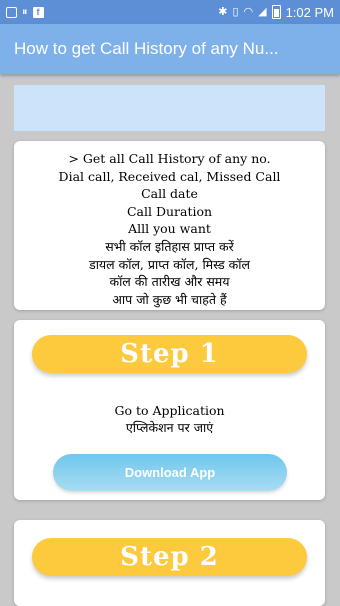 The width and height of the screenshot is (340, 606). I want to click on step1-description: Go to Application एप्लिकेशन पर जाएं, so click(169, 419).